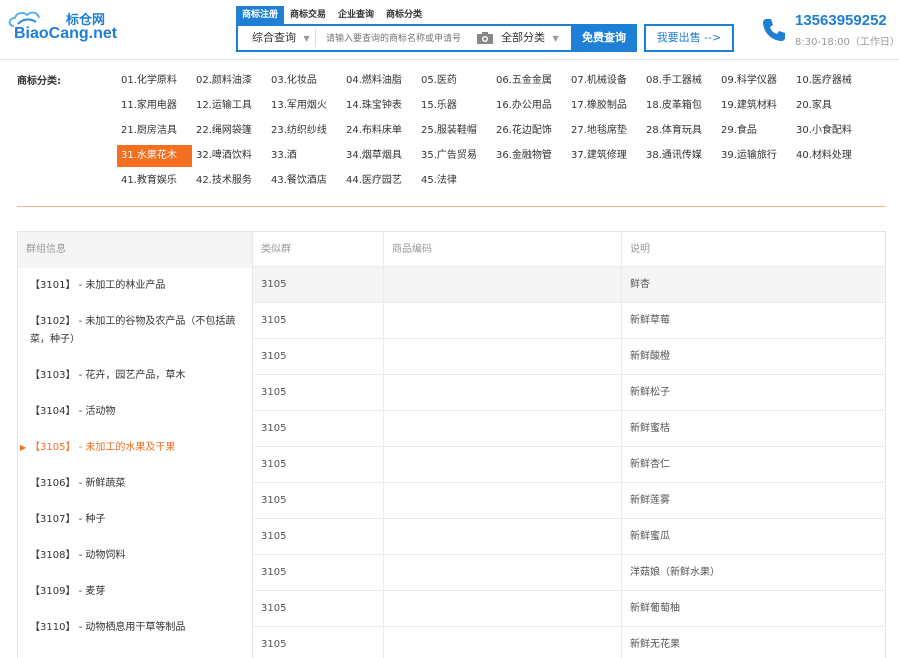 Image resolution: width=899 pixels, height=658 pixels. I want to click on group-item-wrap: 【3102】 - 未加工的谷物及农产品（不包括蔬菜，种子）, so click(138, 331).